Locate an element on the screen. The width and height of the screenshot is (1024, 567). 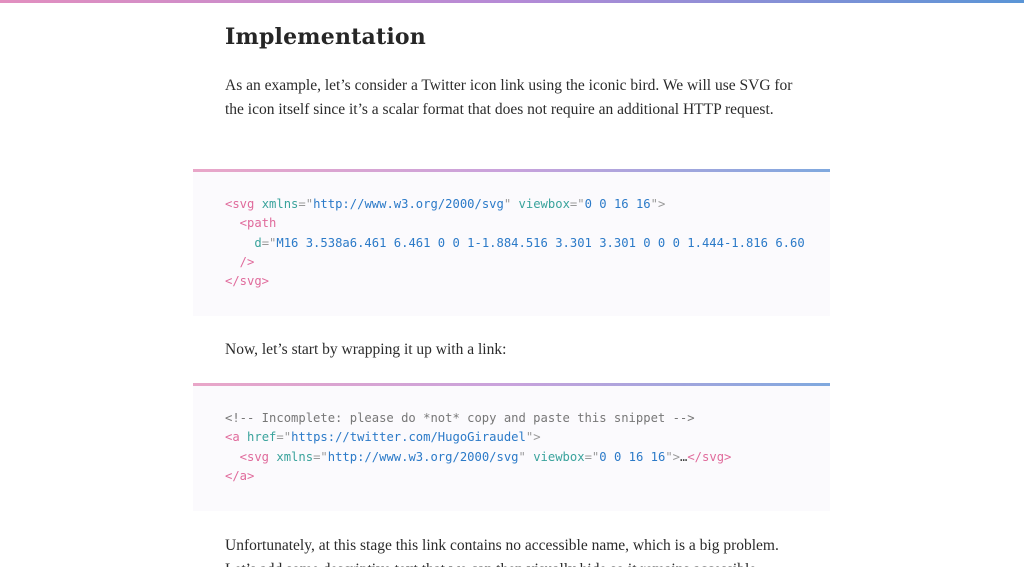
code-token-tag: <a is located at coordinates (232, 437).